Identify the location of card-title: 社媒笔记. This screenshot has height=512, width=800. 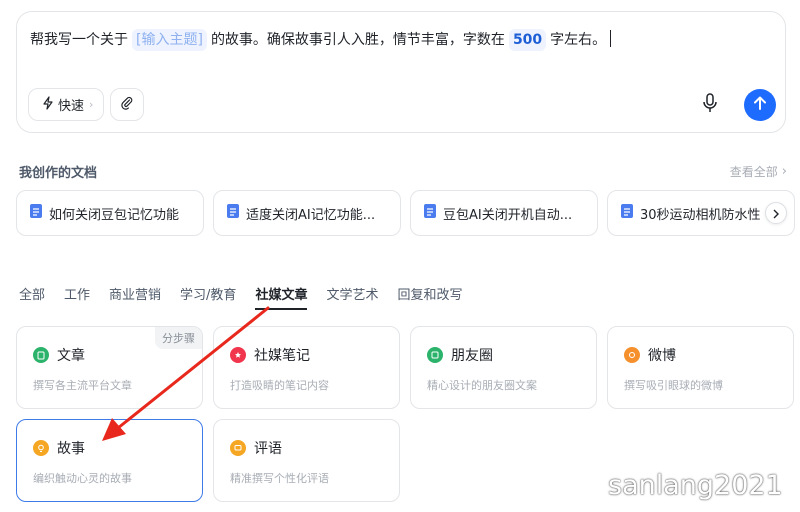
(282, 356).